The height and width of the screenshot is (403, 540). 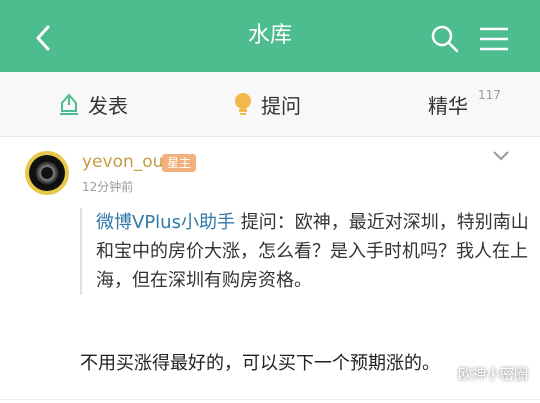 What do you see at coordinates (243, 104) in the screenshot?
I see `lightbulb-icon` at bounding box center [243, 104].